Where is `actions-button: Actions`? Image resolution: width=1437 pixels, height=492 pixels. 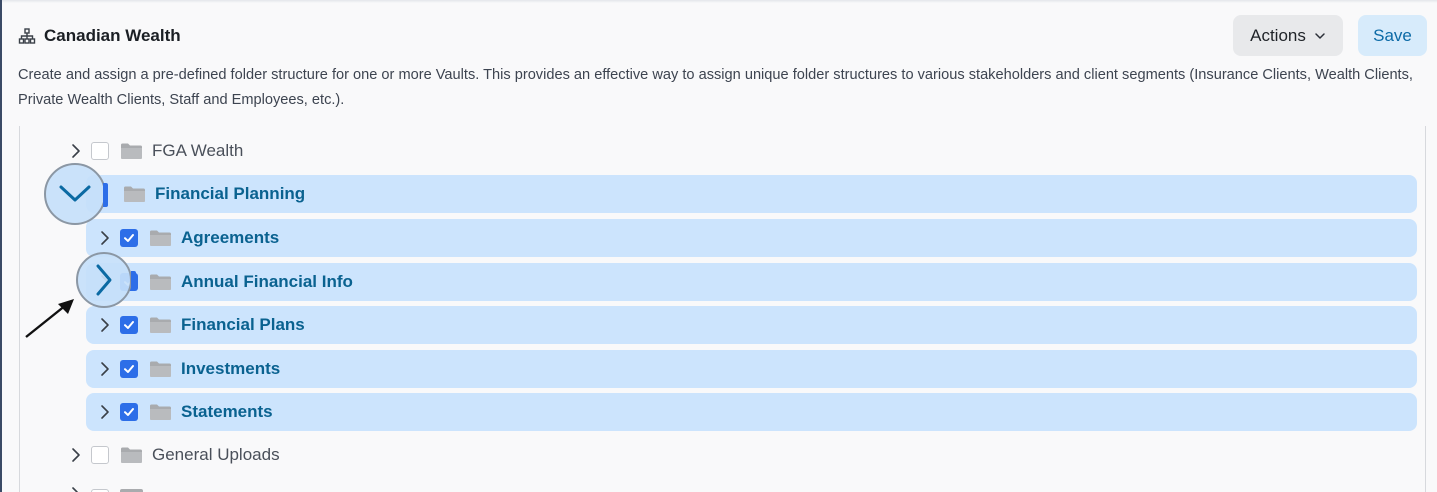
actions-button: Actions is located at coordinates (1288, 35).